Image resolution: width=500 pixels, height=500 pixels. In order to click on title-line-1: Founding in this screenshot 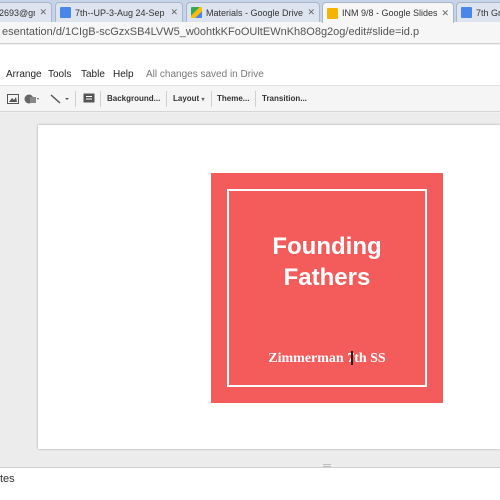, I will do `click(327, 246)`.